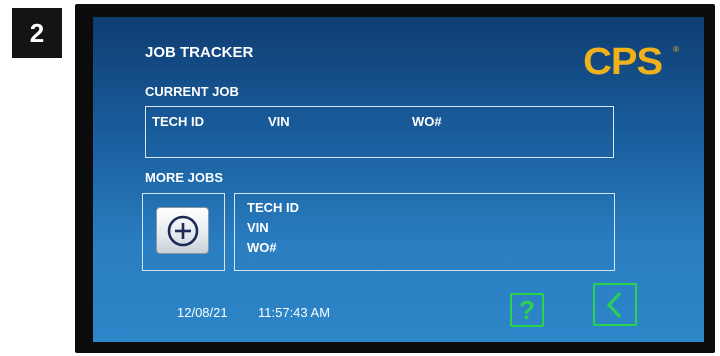 The height and width of the screenshot is (356, 720). I want to click on current-job-panel: TECH ID VIN WO#, so click(379, 132).